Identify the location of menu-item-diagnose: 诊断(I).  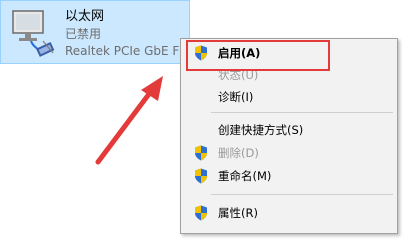
(289, 97).